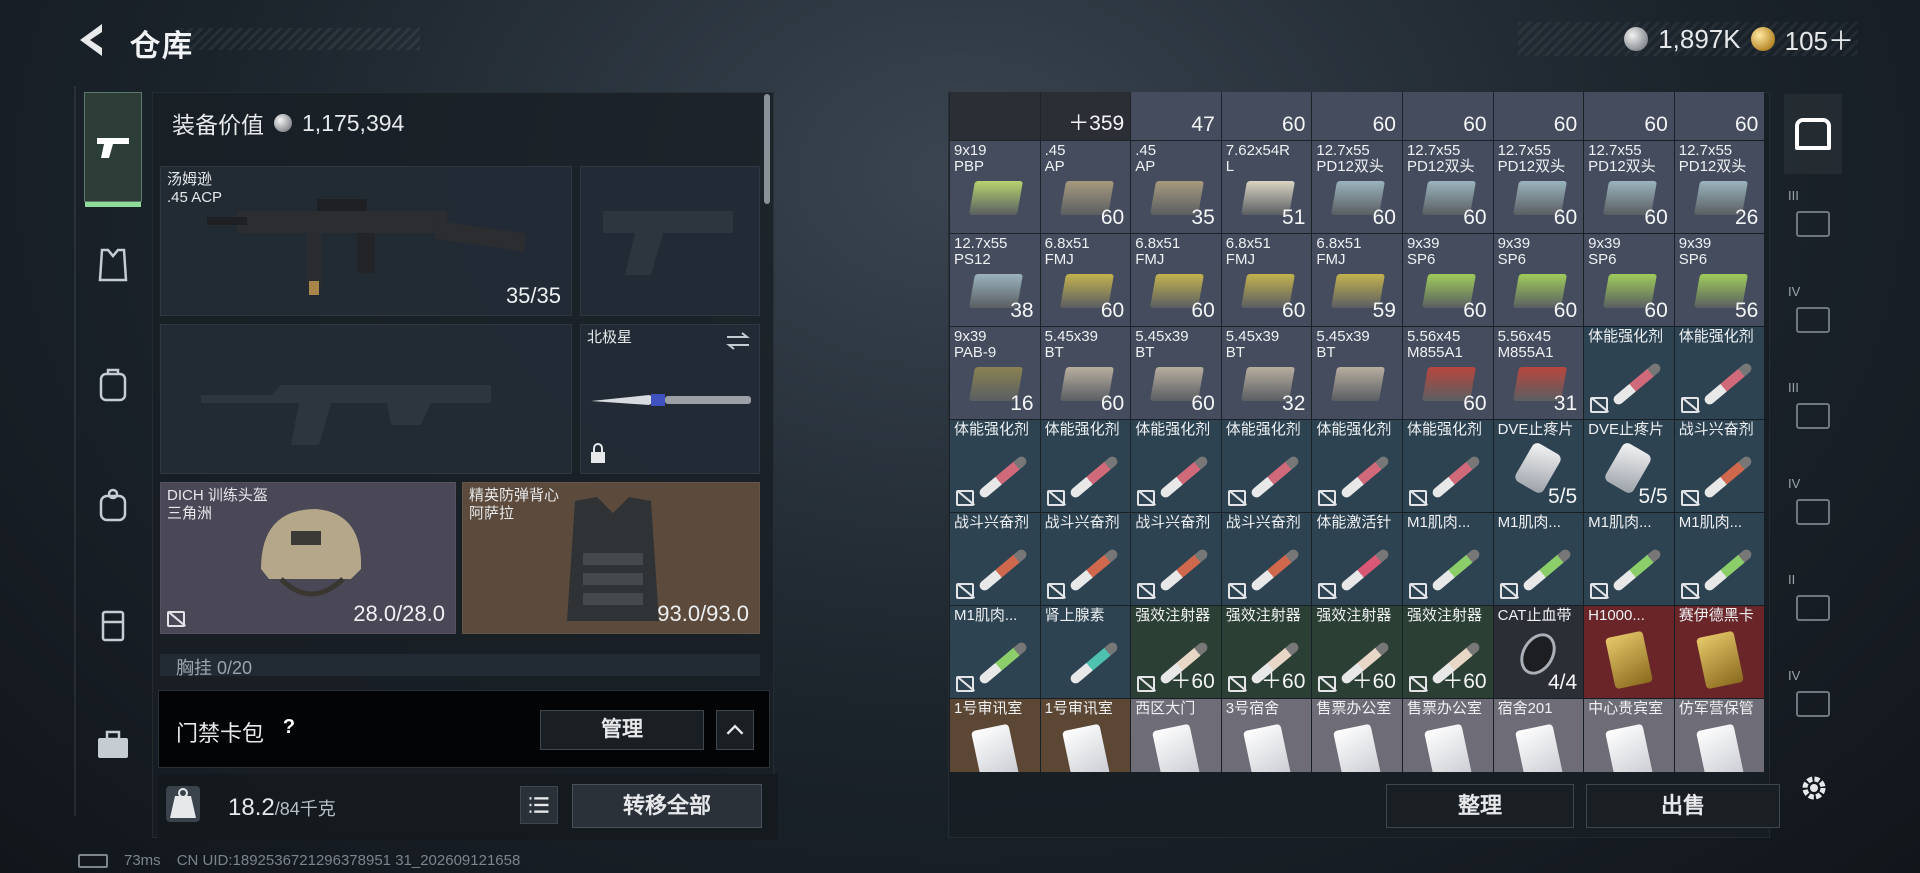 This screenshot has height=873, width=1920. What do you see at coordinates (1480, 806) in the screenshot?
I see `sort-button: 整理` at bounding box center [1480, 806].